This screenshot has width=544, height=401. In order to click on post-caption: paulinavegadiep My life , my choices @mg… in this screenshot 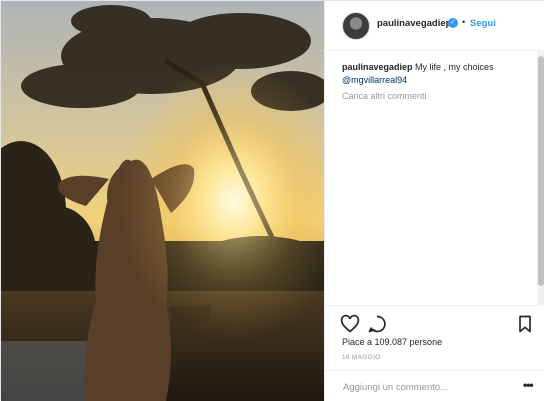, I will do `click(437, 74)`.